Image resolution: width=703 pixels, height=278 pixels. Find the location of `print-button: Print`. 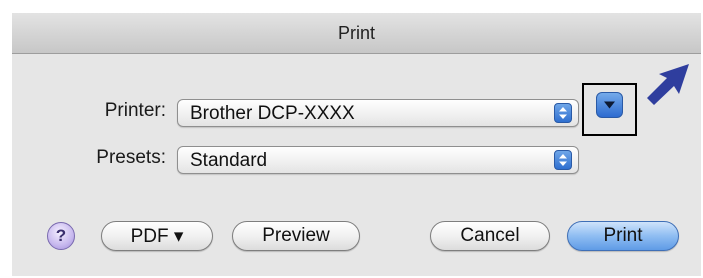

print-button: Print is located at coordinates (623, 236).